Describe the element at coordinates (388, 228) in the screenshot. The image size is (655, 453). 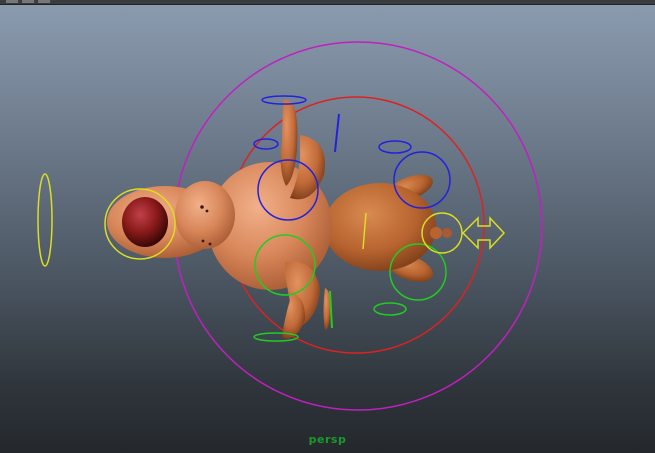
I see `dog-back-body` at that location.